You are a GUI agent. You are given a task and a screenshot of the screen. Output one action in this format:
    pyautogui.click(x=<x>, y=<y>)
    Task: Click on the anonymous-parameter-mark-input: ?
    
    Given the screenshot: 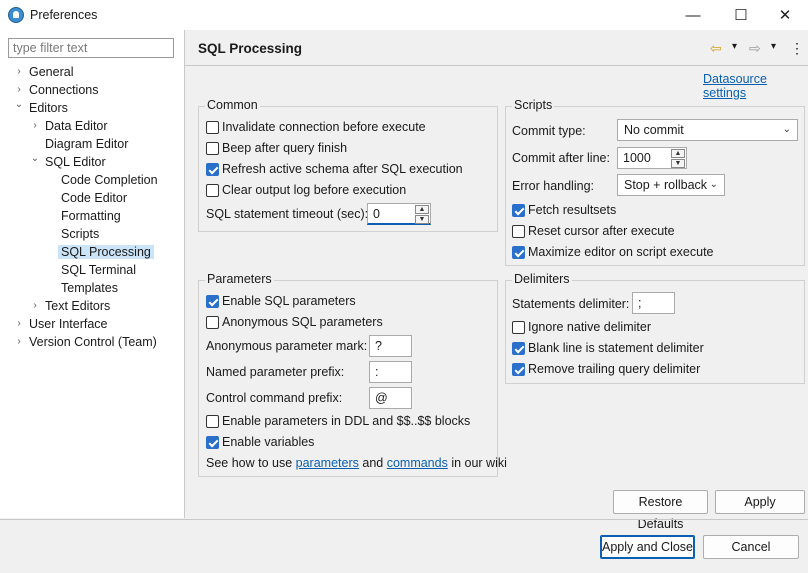 What is the action you would take?
    pyautogui.click(x=390, y=346)
    